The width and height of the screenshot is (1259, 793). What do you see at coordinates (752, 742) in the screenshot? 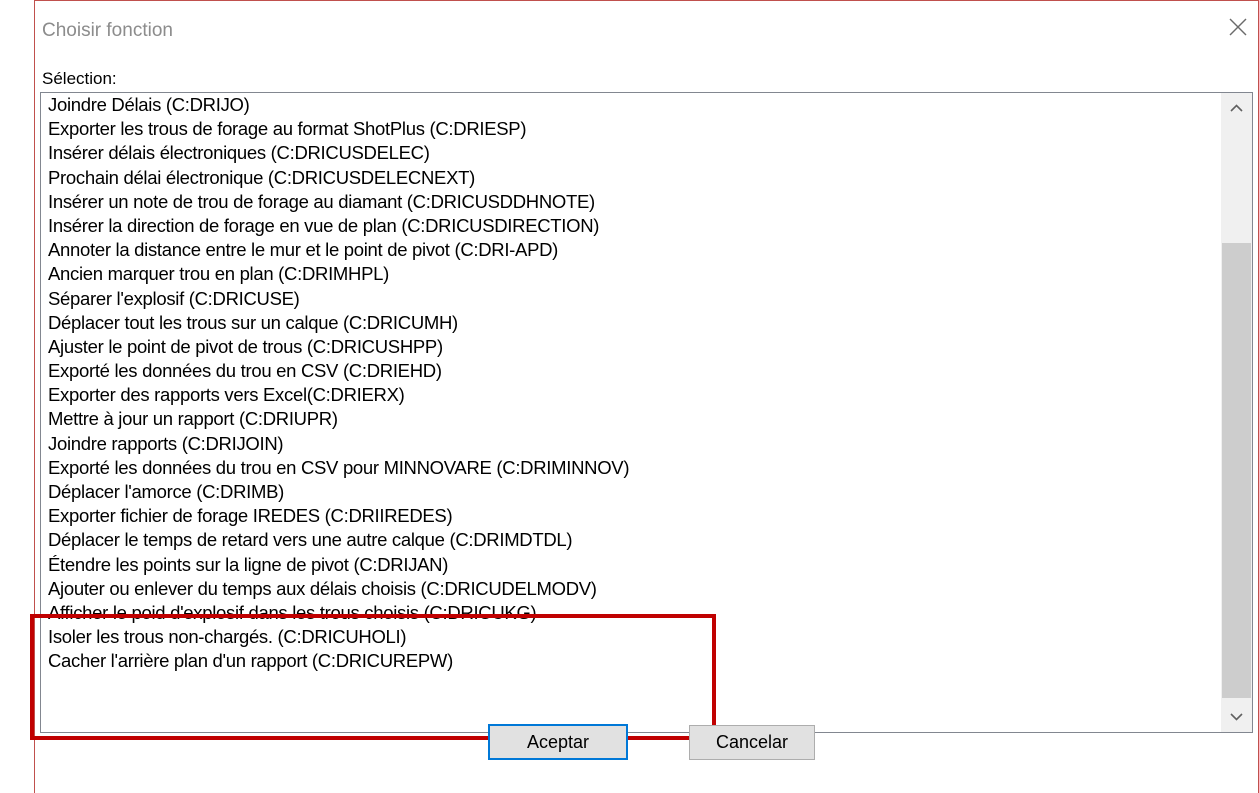
I see `cancel-button: Cancelar` at bounding box center [752, 742].